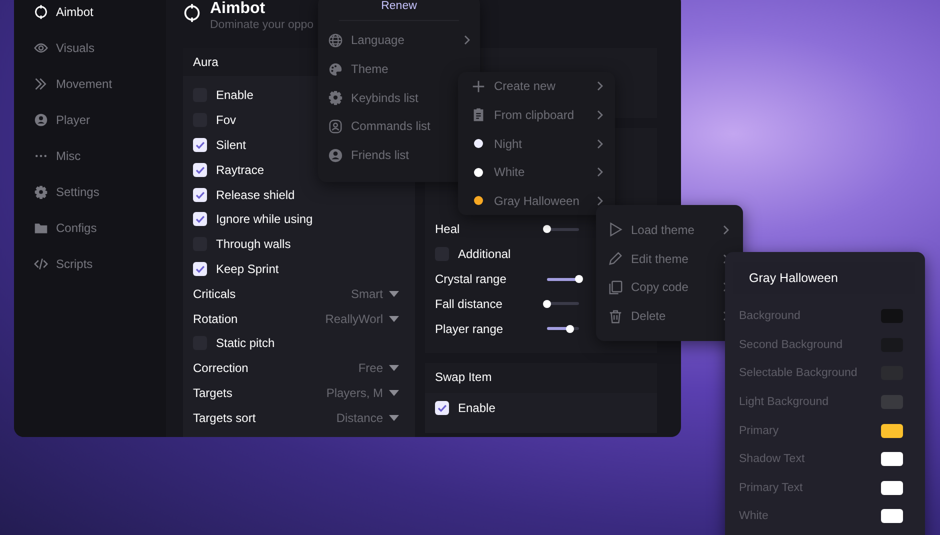  What do you see at coordinates (536, 115) in the screenshot?
I see `menu-item: From clipboard` at bounding box center [536, 115].